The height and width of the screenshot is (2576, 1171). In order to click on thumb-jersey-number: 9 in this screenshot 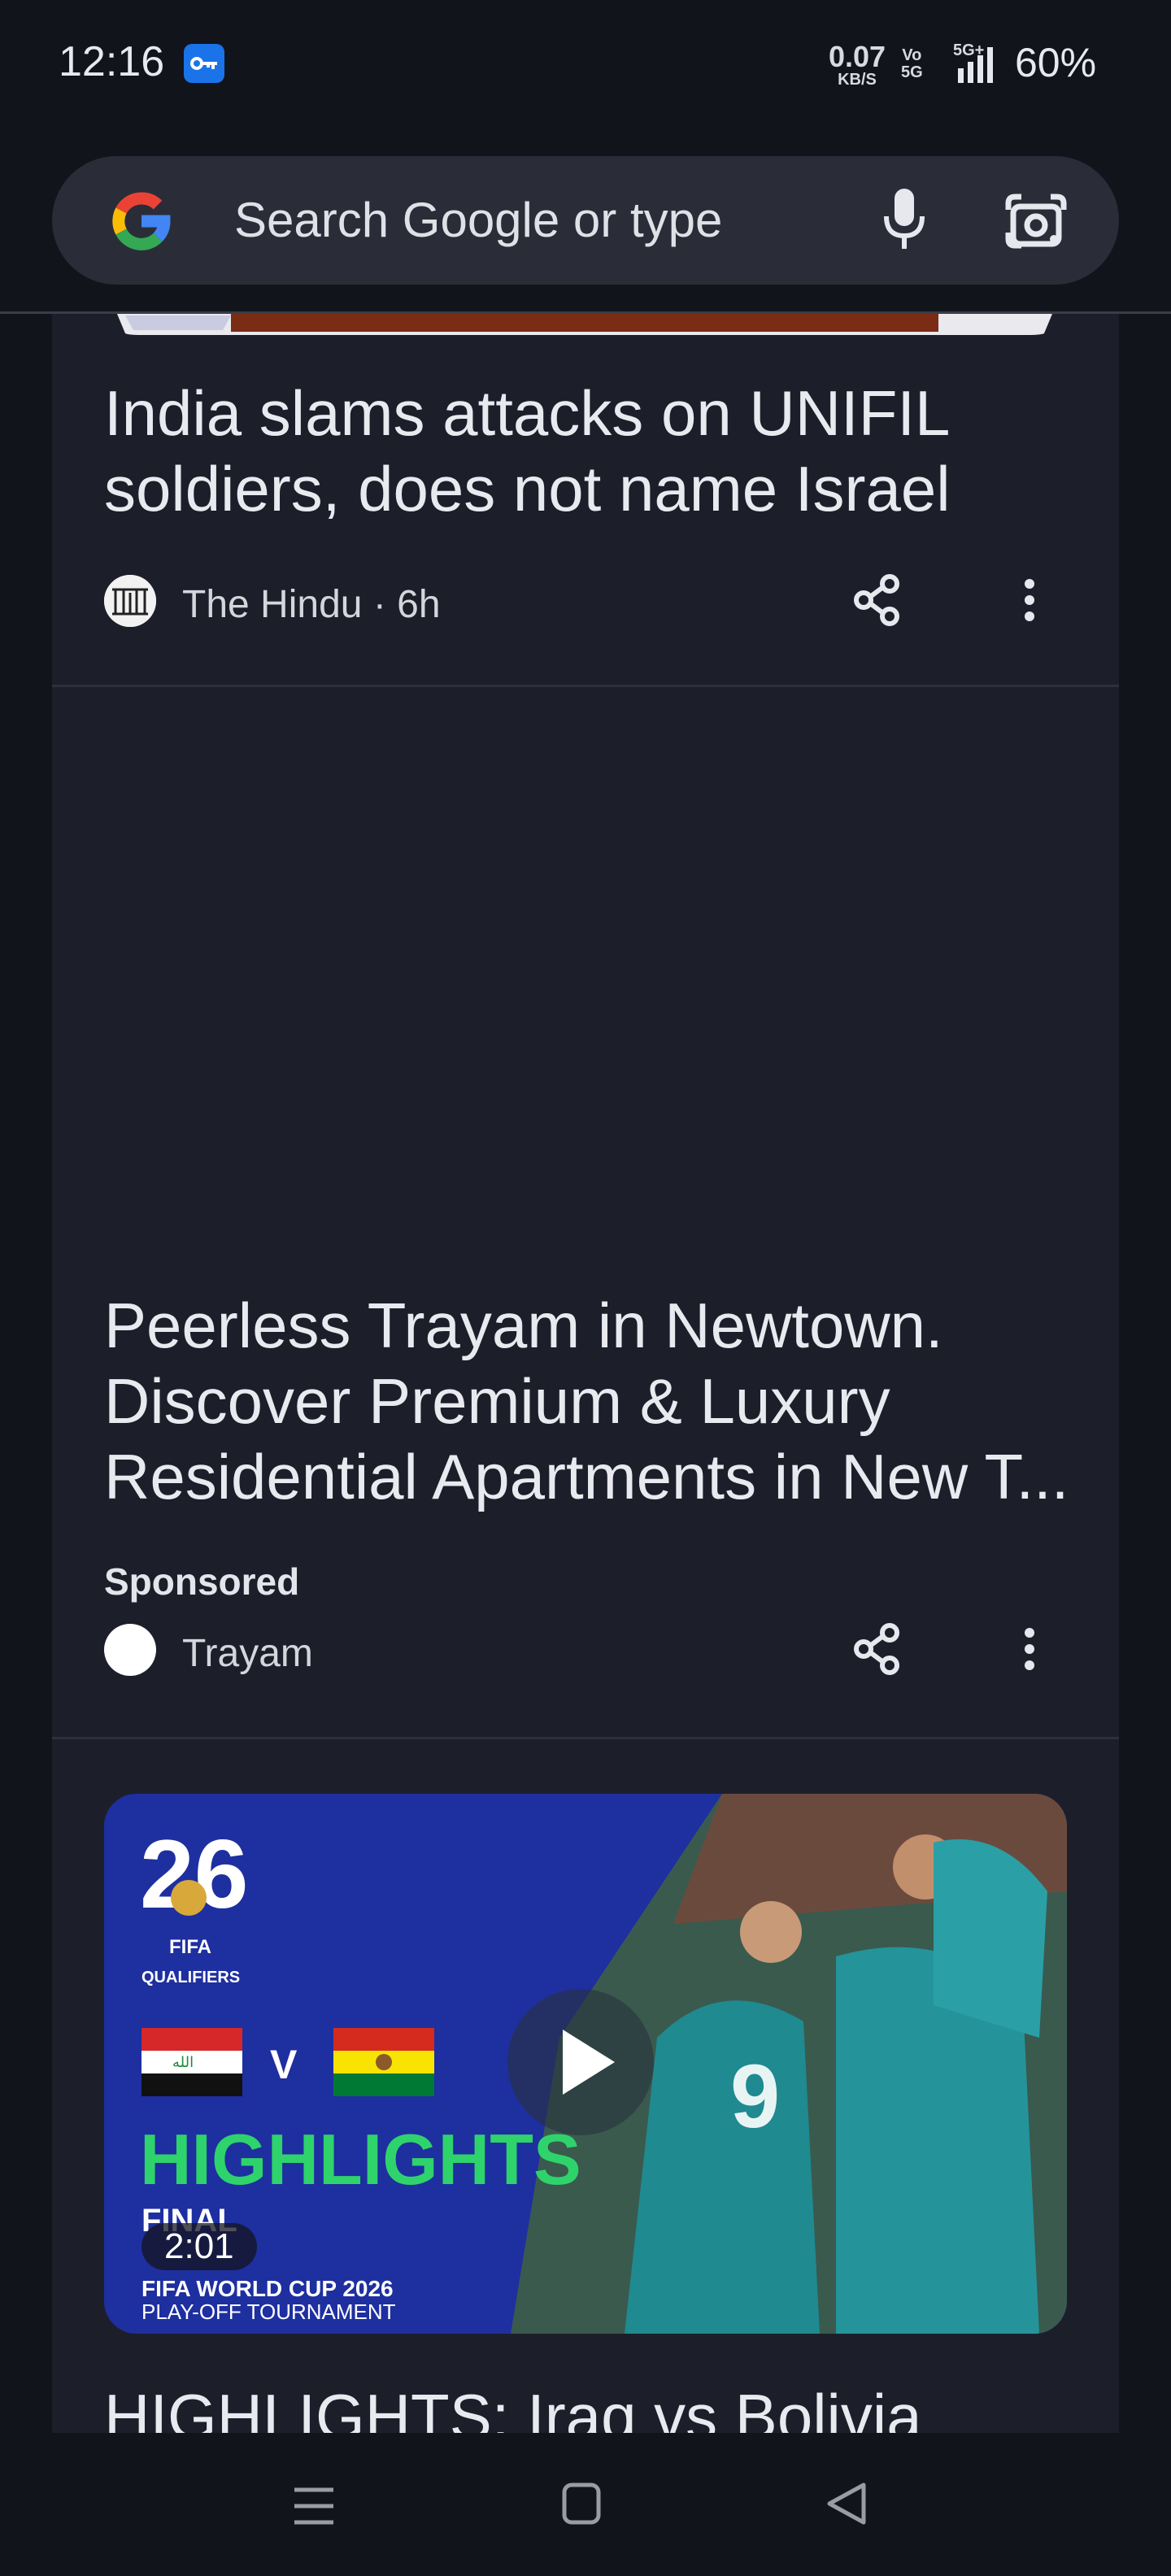, I will do `click(755, 2097)`.